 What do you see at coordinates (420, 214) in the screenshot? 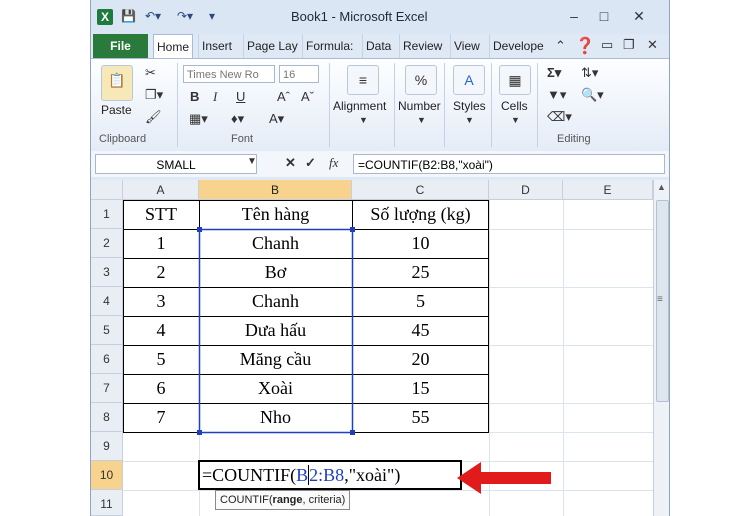
I see `table-header-qty: Số lượng (kg)` at bounding box center [420, 214].